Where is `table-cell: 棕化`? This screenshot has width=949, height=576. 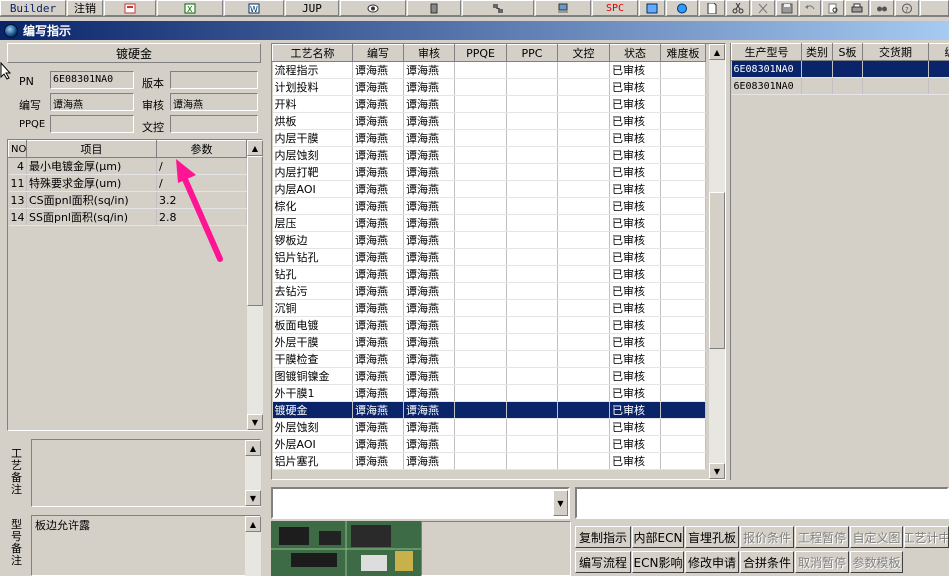 table-cell: 棕化 is located at coordinates (312, 206).